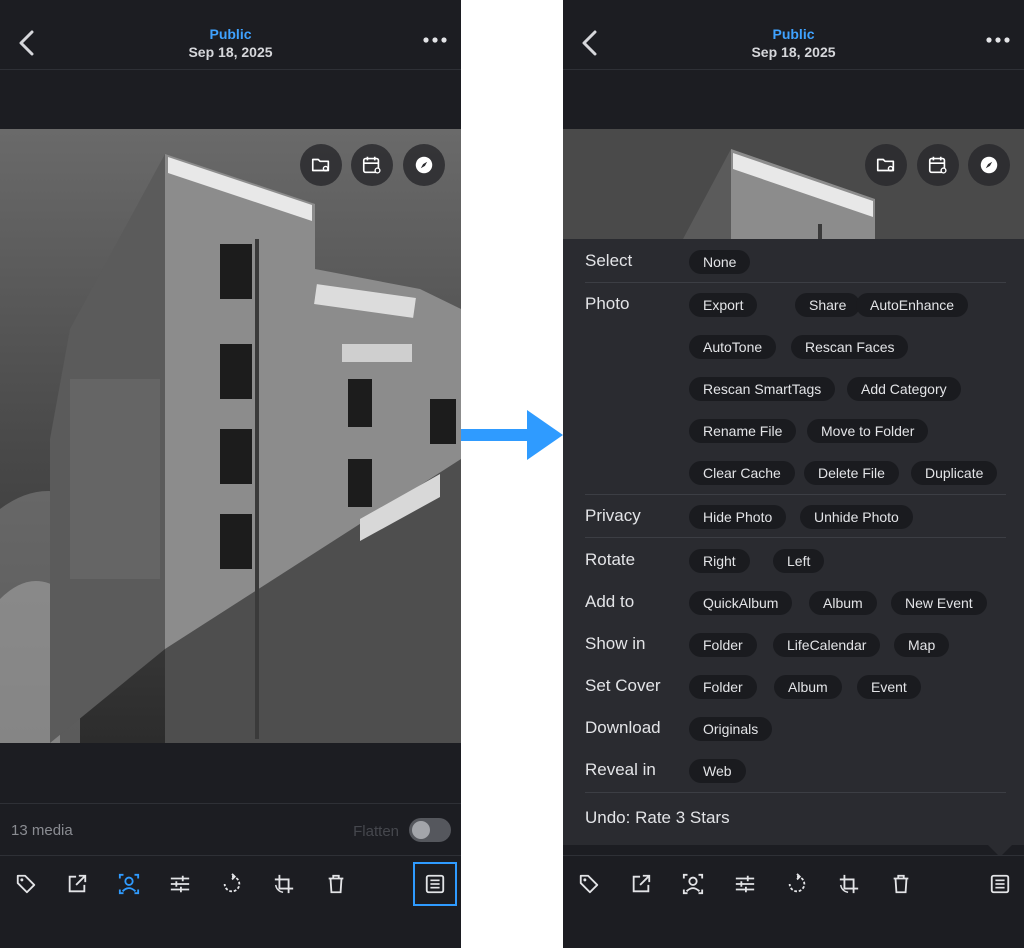 The width and height of the screenshot is (1024, 948). I want to click on cover-folder-chip: Folder, so click(723, 687).